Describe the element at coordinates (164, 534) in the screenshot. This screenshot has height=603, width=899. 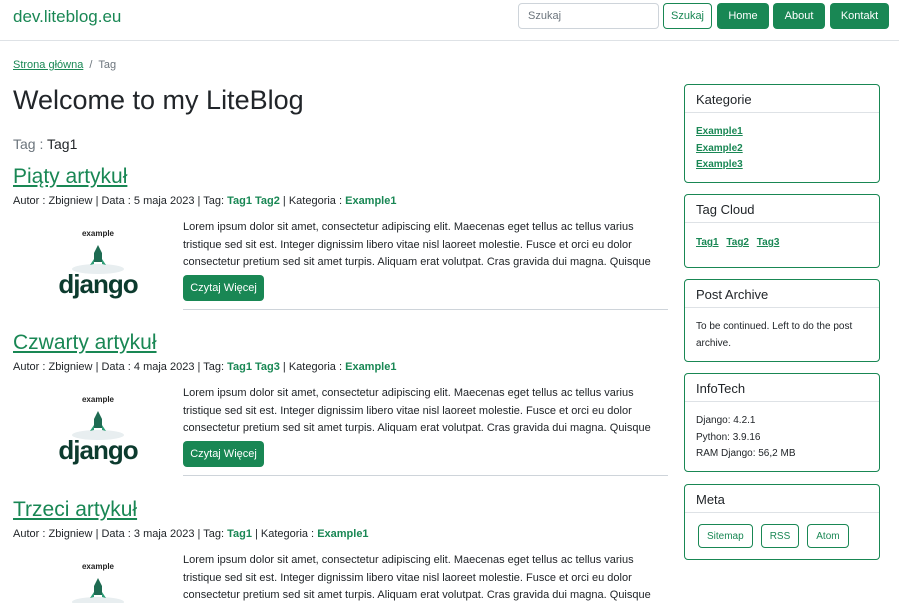
I see `post-date: 3 maja 2023` at that location.